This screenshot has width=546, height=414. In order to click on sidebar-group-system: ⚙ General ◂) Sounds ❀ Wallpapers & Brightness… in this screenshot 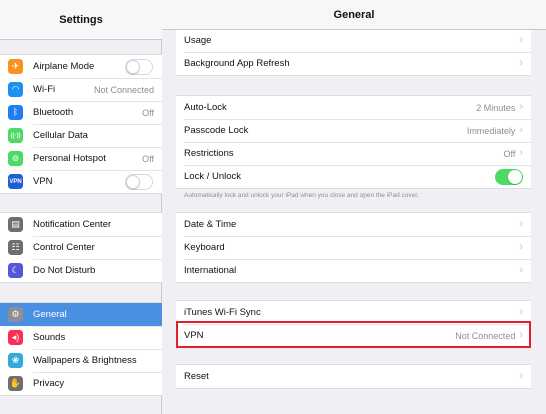, I will do `click(81, 349)`.